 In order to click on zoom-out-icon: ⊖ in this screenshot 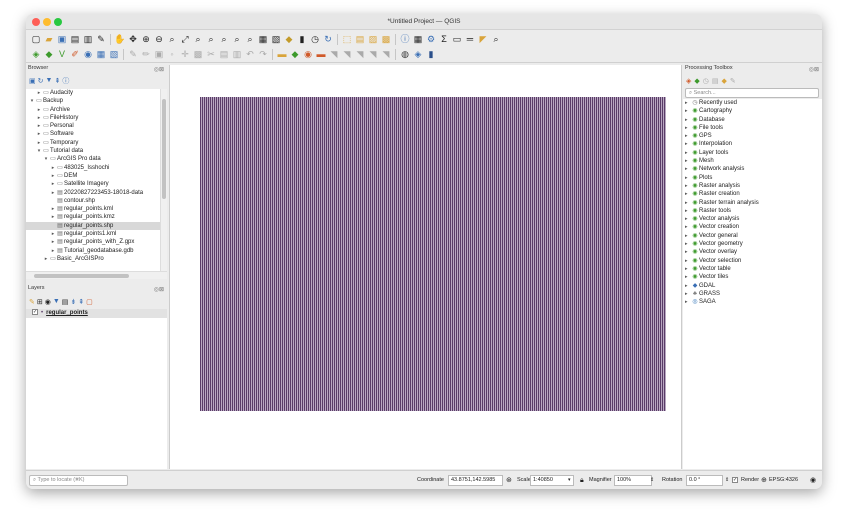, I will do `click(159, 39)`.